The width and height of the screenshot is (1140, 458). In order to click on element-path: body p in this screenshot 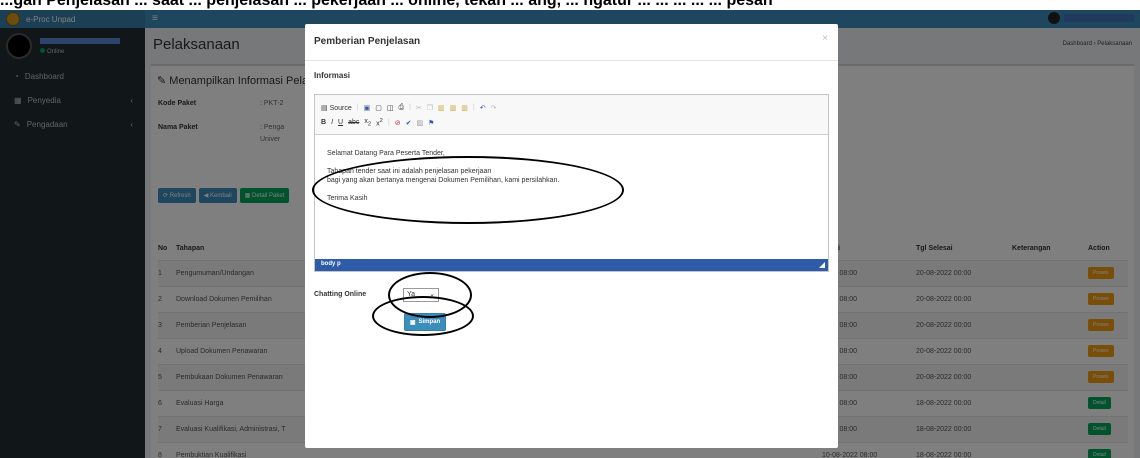, I will do `click(331, 264)`.